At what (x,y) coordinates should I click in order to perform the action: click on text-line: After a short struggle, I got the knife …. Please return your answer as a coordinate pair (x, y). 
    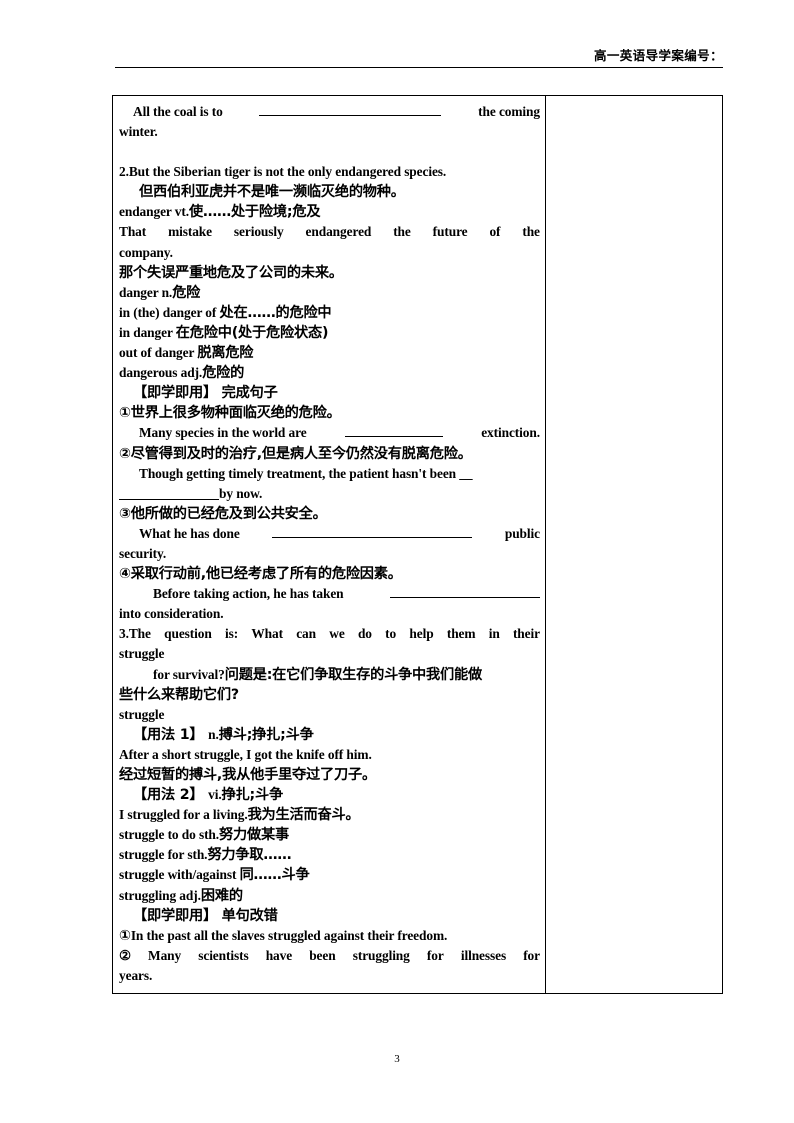
    Looking at the image, I should click on (245, 754).